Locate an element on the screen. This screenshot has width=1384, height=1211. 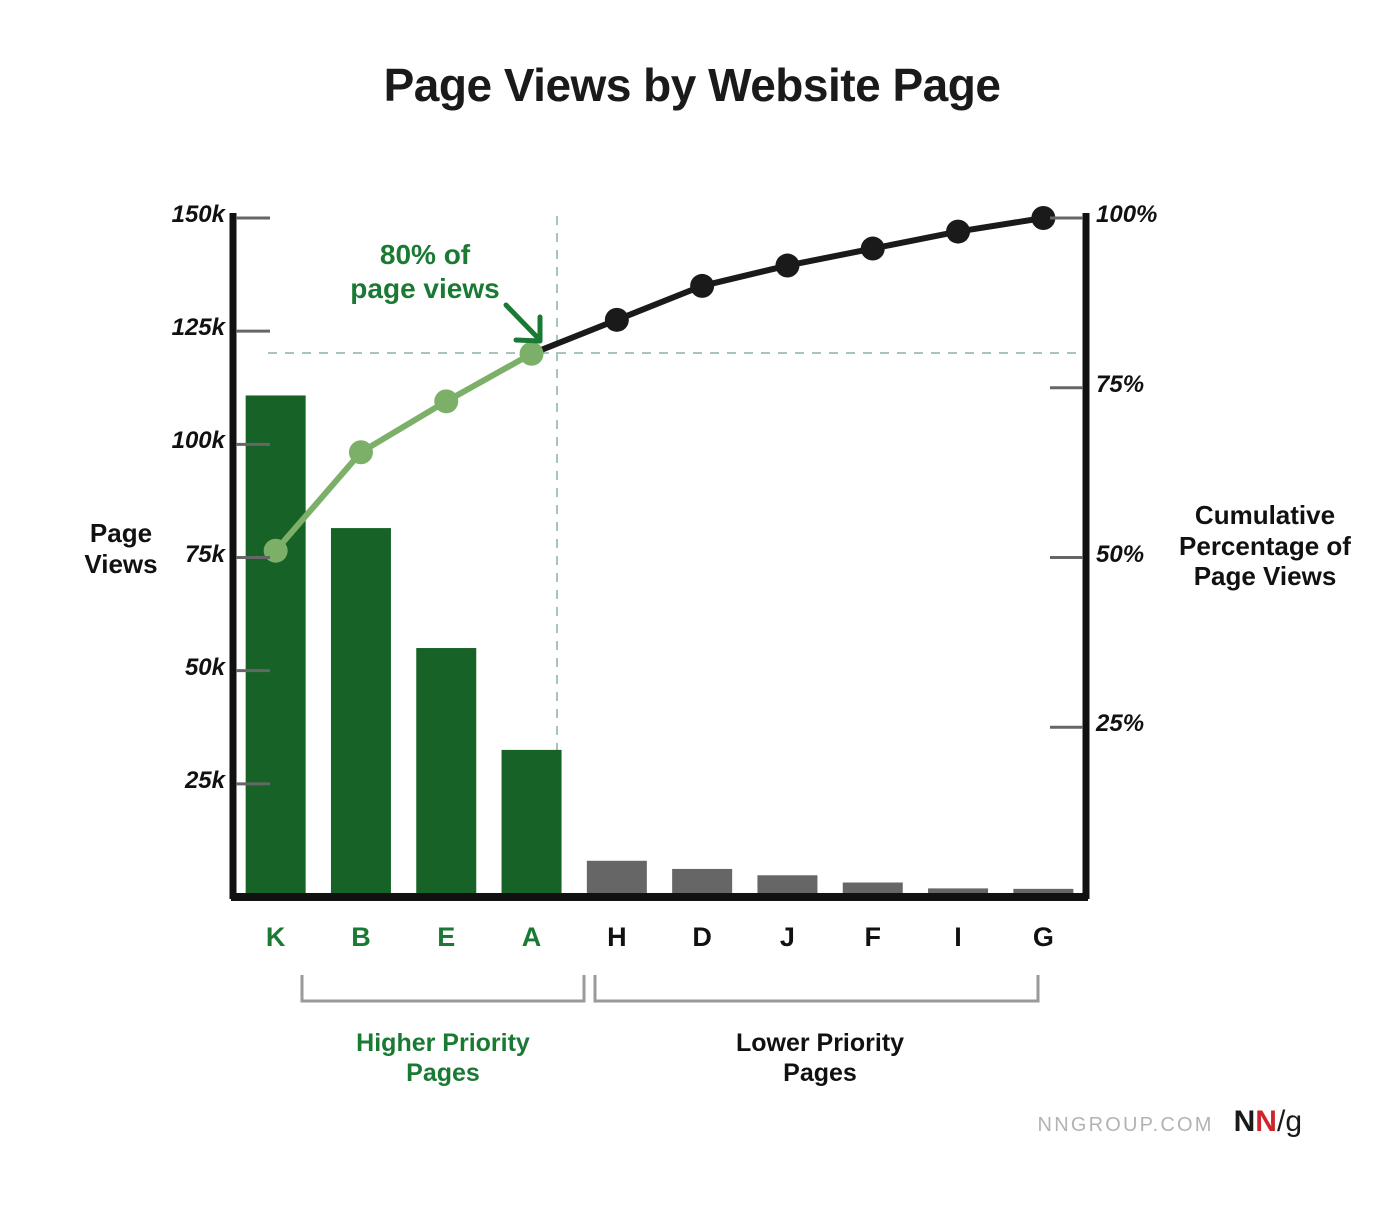
y-axis-right is located at coordinates (1070, 556).